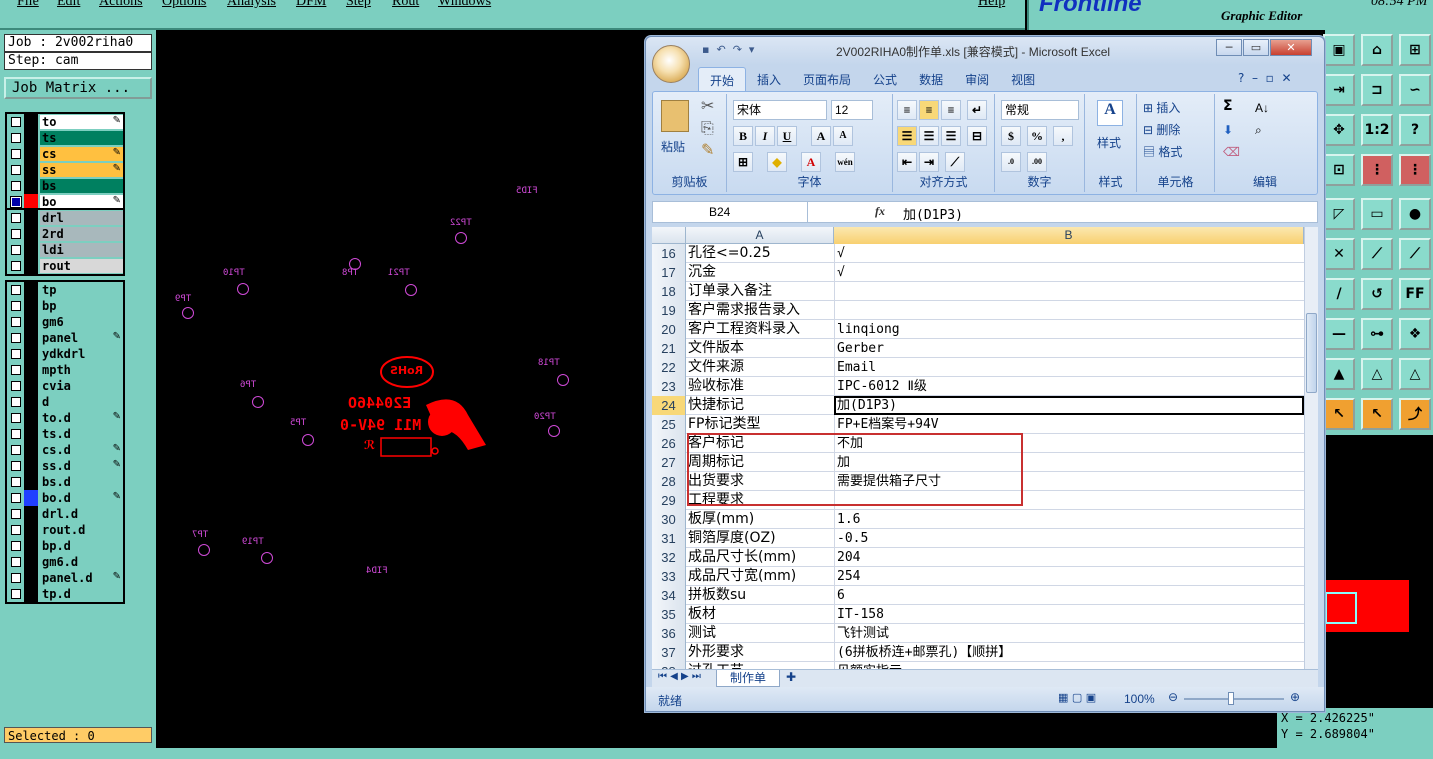 This screenshot has height=759, width=1433. What do you see at coordinates (1415, 50) in the screenshot?
I see `window-tool-icon: ⊞` at bounding box center [1415, 50].